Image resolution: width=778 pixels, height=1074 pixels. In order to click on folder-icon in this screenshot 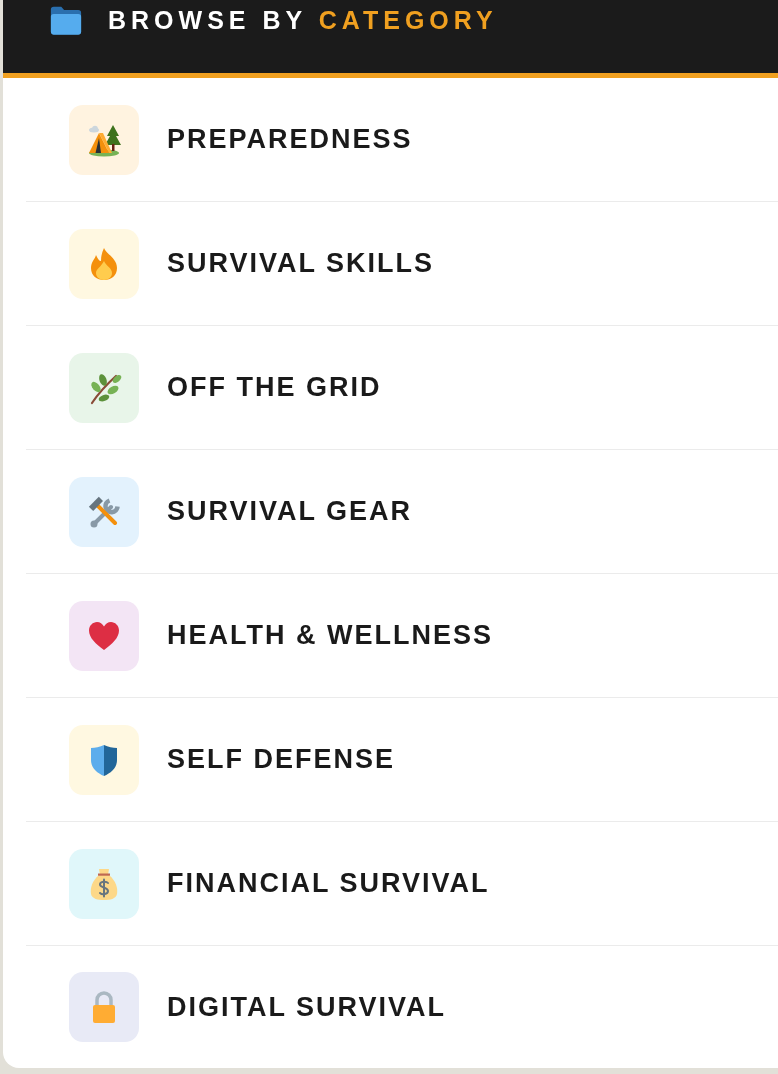, I will do `click(66, 20)`.